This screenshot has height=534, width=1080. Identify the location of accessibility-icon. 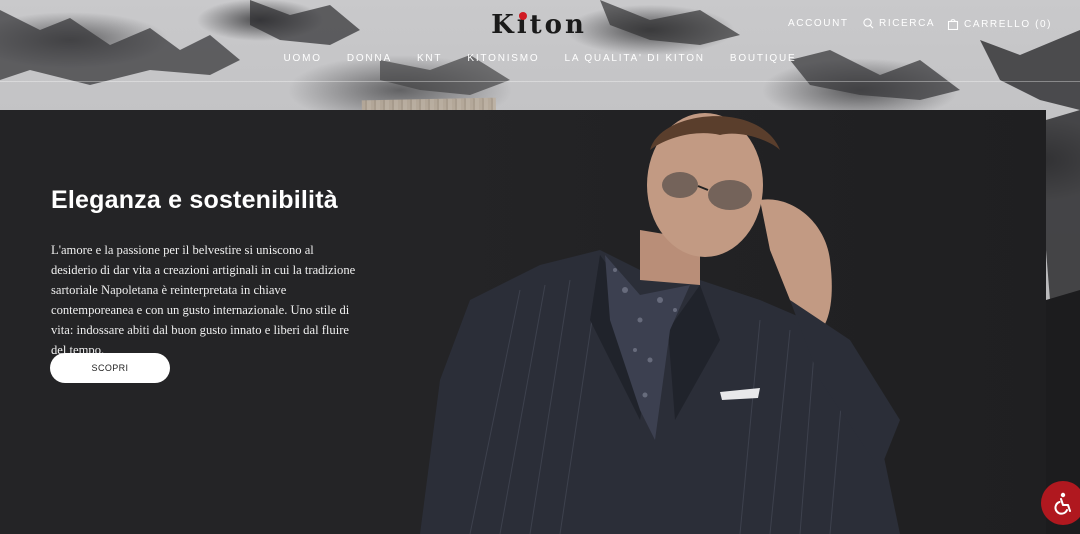
(1062, 503).